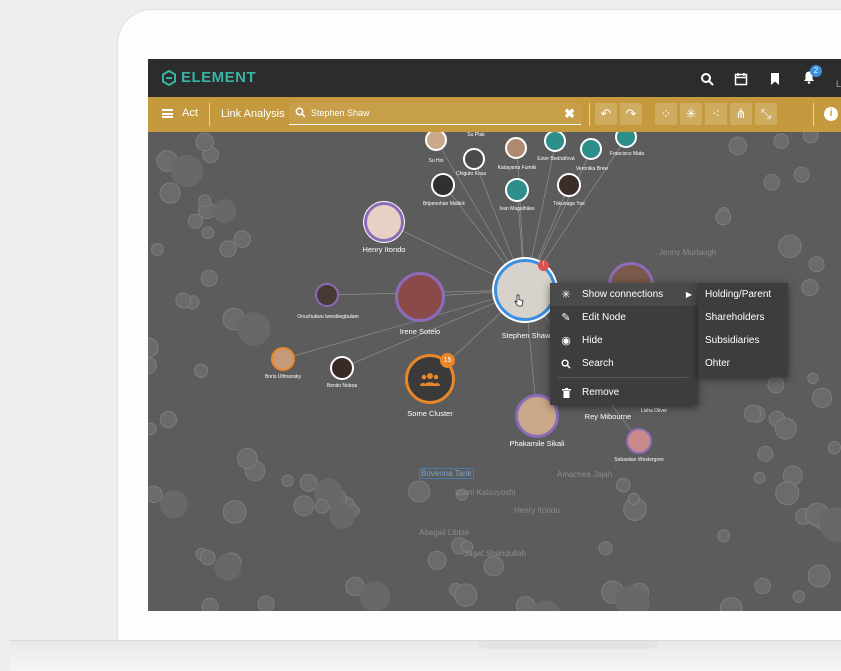 This screenshot has width=841, height=671. I want to click on brand-logo-icon, so click(169, 77).